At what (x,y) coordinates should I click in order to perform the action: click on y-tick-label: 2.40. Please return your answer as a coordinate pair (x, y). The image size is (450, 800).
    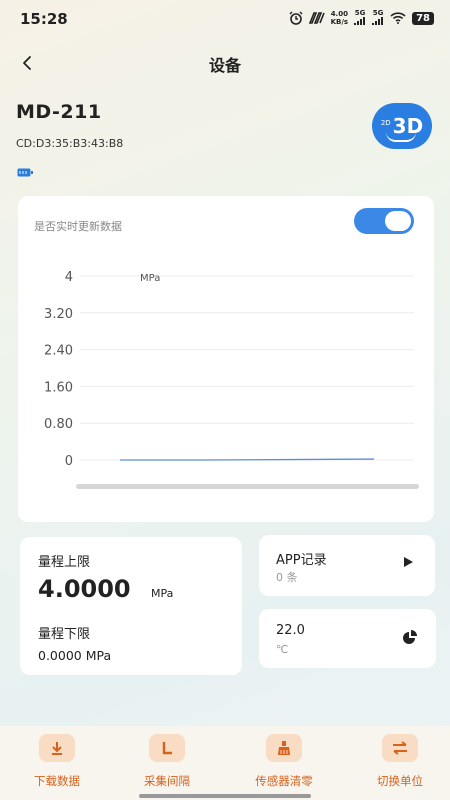
    Looking at the image, I should click on (58, 351).